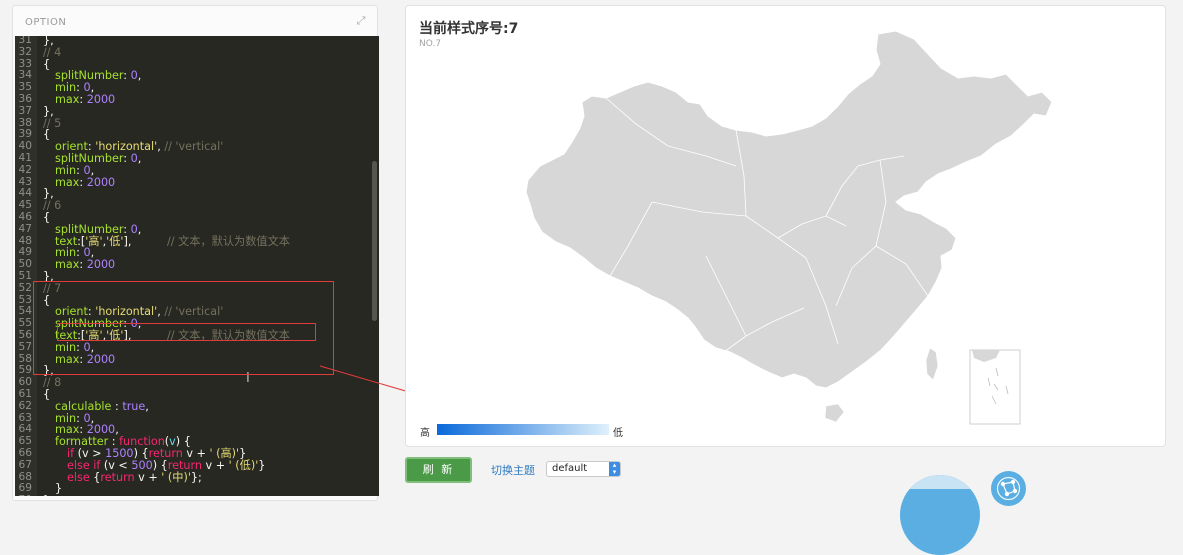  Describe the element at coordinates (361, 21) in the screenshot. I see `expand-icon: ⤢` at that location.